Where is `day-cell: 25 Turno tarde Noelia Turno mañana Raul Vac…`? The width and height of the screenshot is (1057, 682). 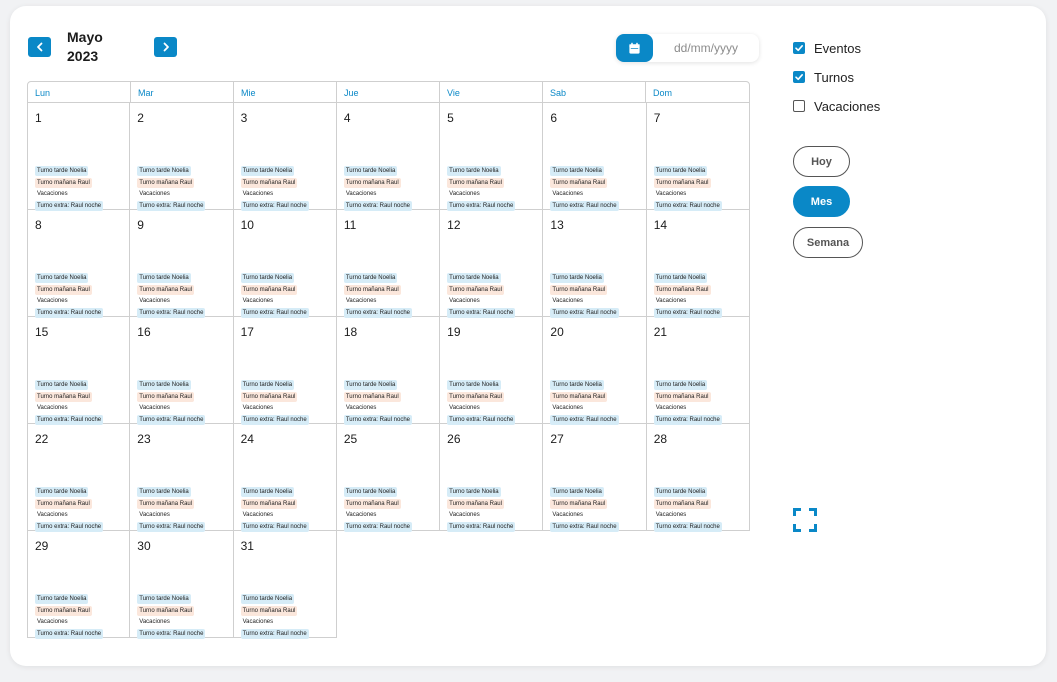
day-cell: 25 Turno tarde Noelia Turno mañana Raul Vac… is located at coordinates (388, 478).